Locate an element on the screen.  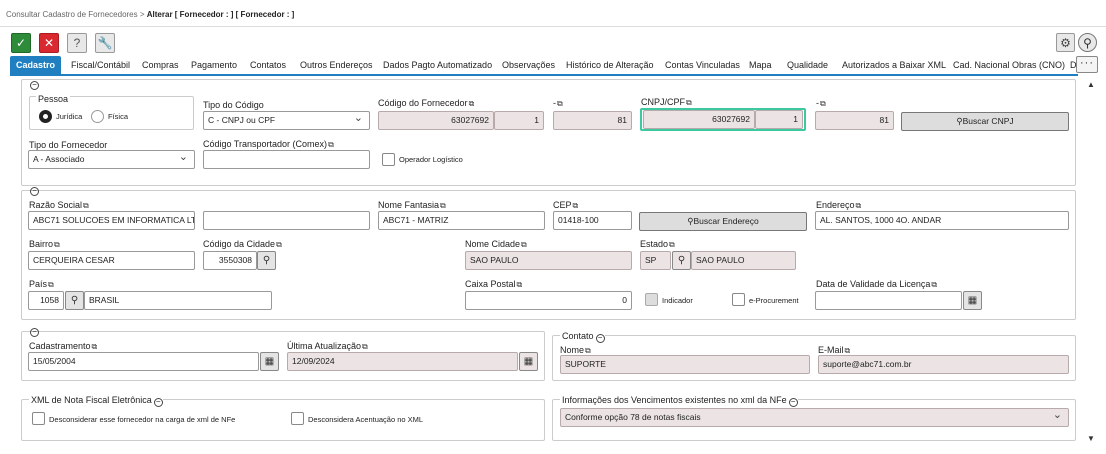
buscar-endereco-button: ⚲Buscar Endereço is located at coordinates (723, 221).